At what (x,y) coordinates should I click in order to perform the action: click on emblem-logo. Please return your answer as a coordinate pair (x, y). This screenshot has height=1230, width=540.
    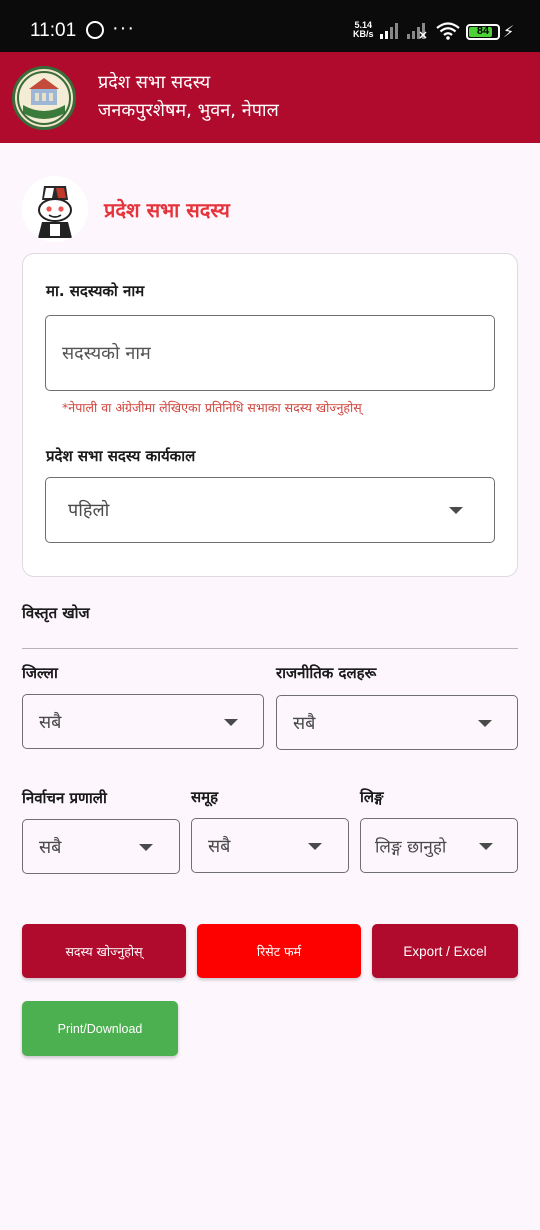
    Looking at the image, I should click on (44, 98).